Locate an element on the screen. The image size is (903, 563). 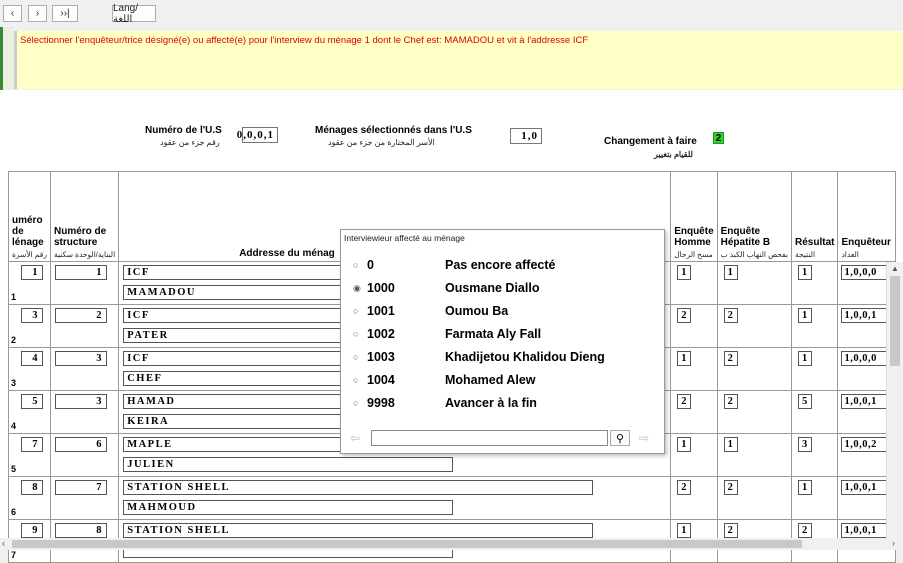
popup-next-arrow-icon: ⇨ is located at coordinates (644, 438).